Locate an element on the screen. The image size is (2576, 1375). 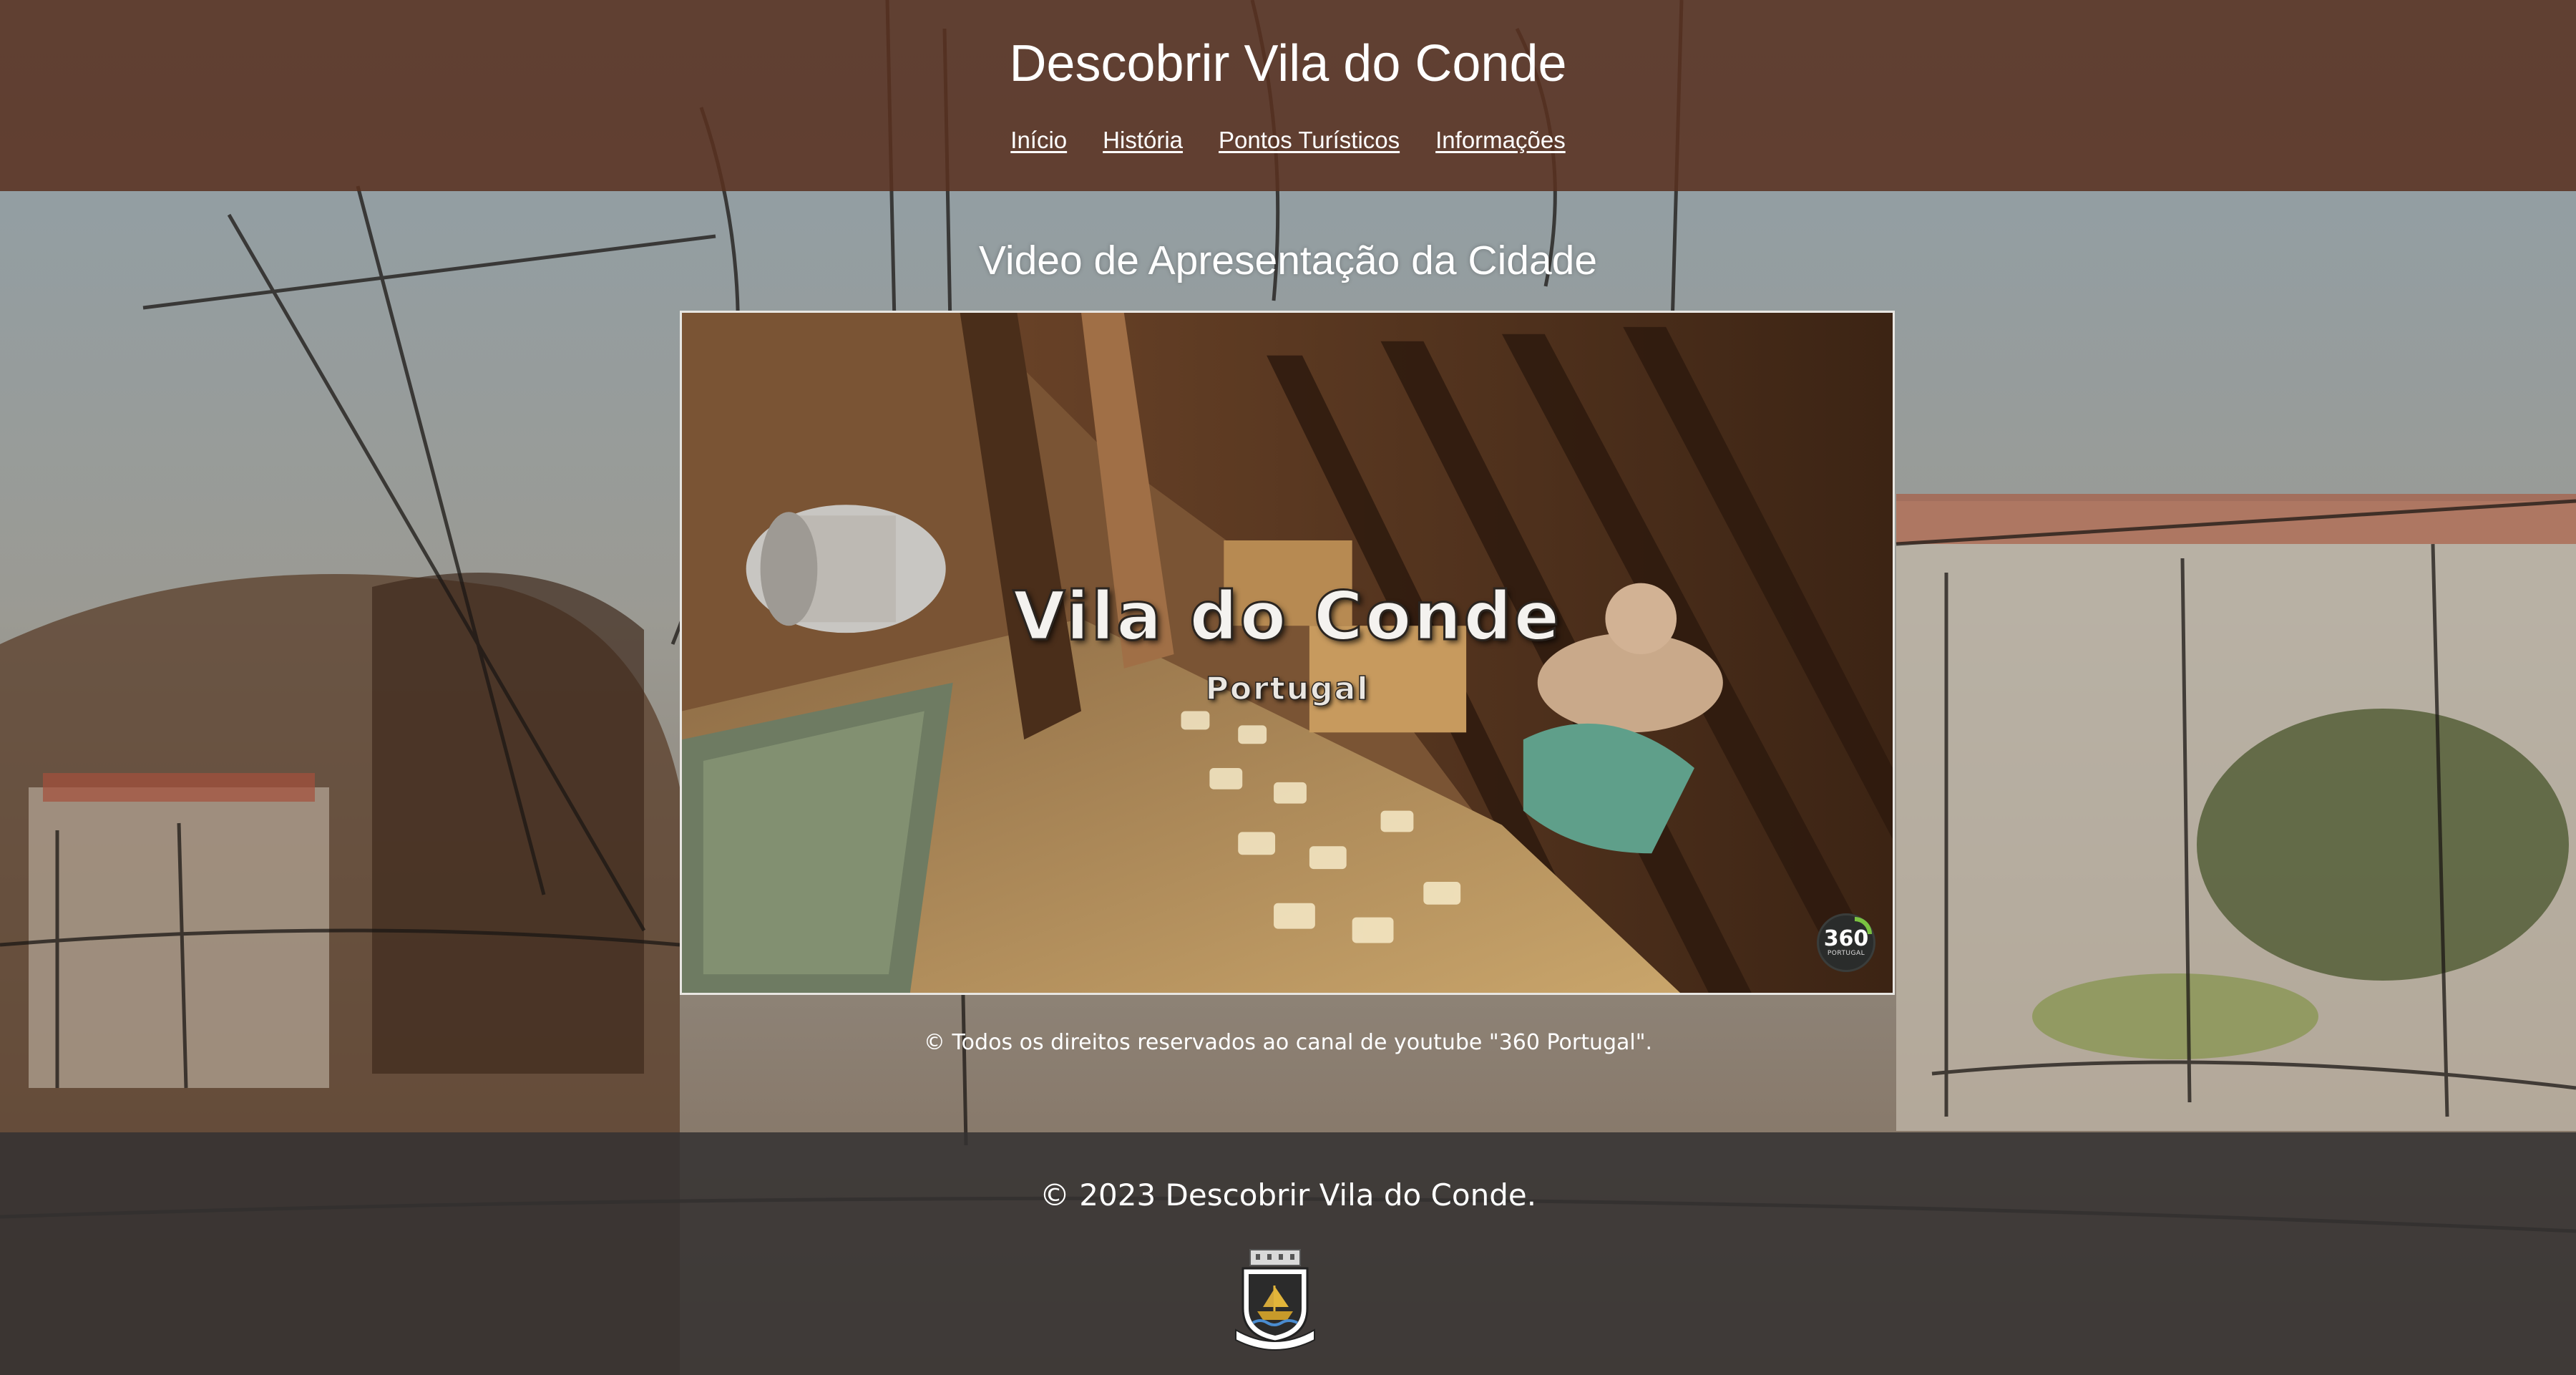
channel-360-logo: 360 PORTUGAL is located at coordinates (1846, 942).